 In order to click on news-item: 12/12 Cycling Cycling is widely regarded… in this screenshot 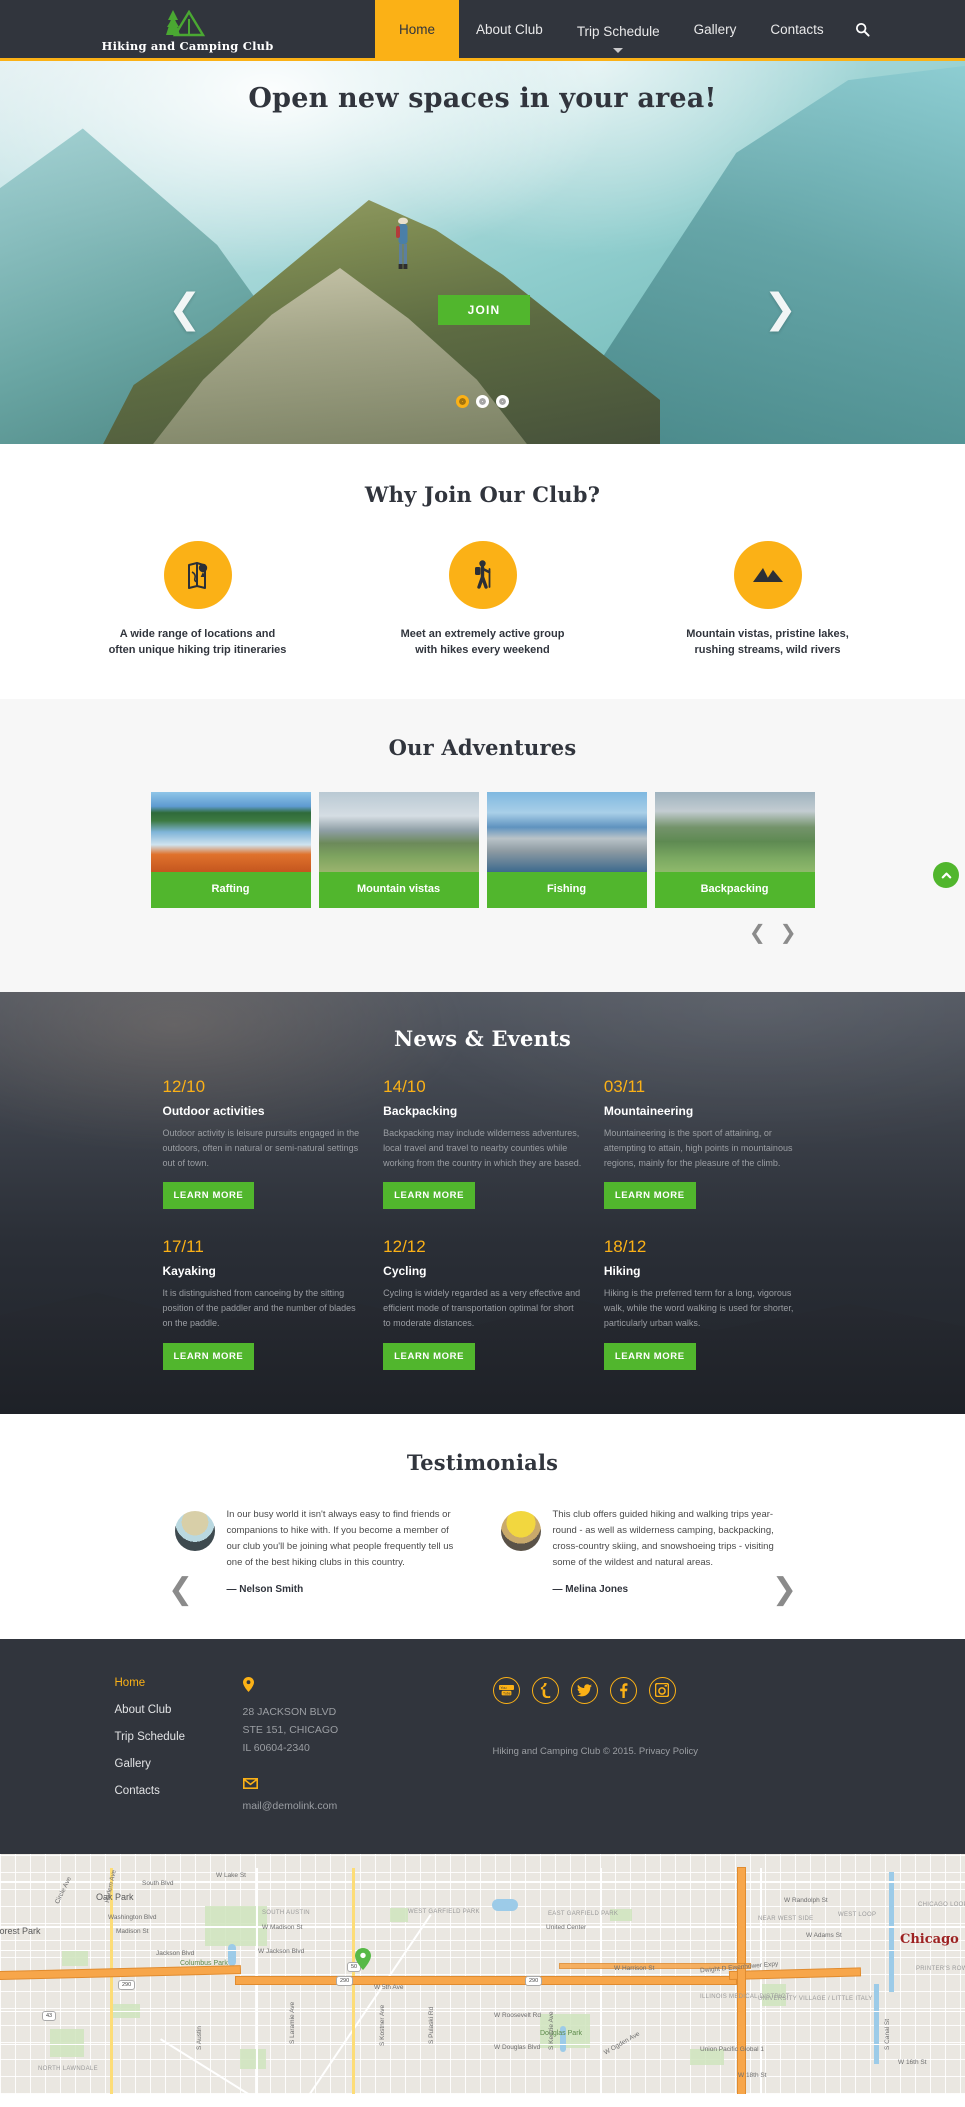, I will do `click(482, 1303)`.